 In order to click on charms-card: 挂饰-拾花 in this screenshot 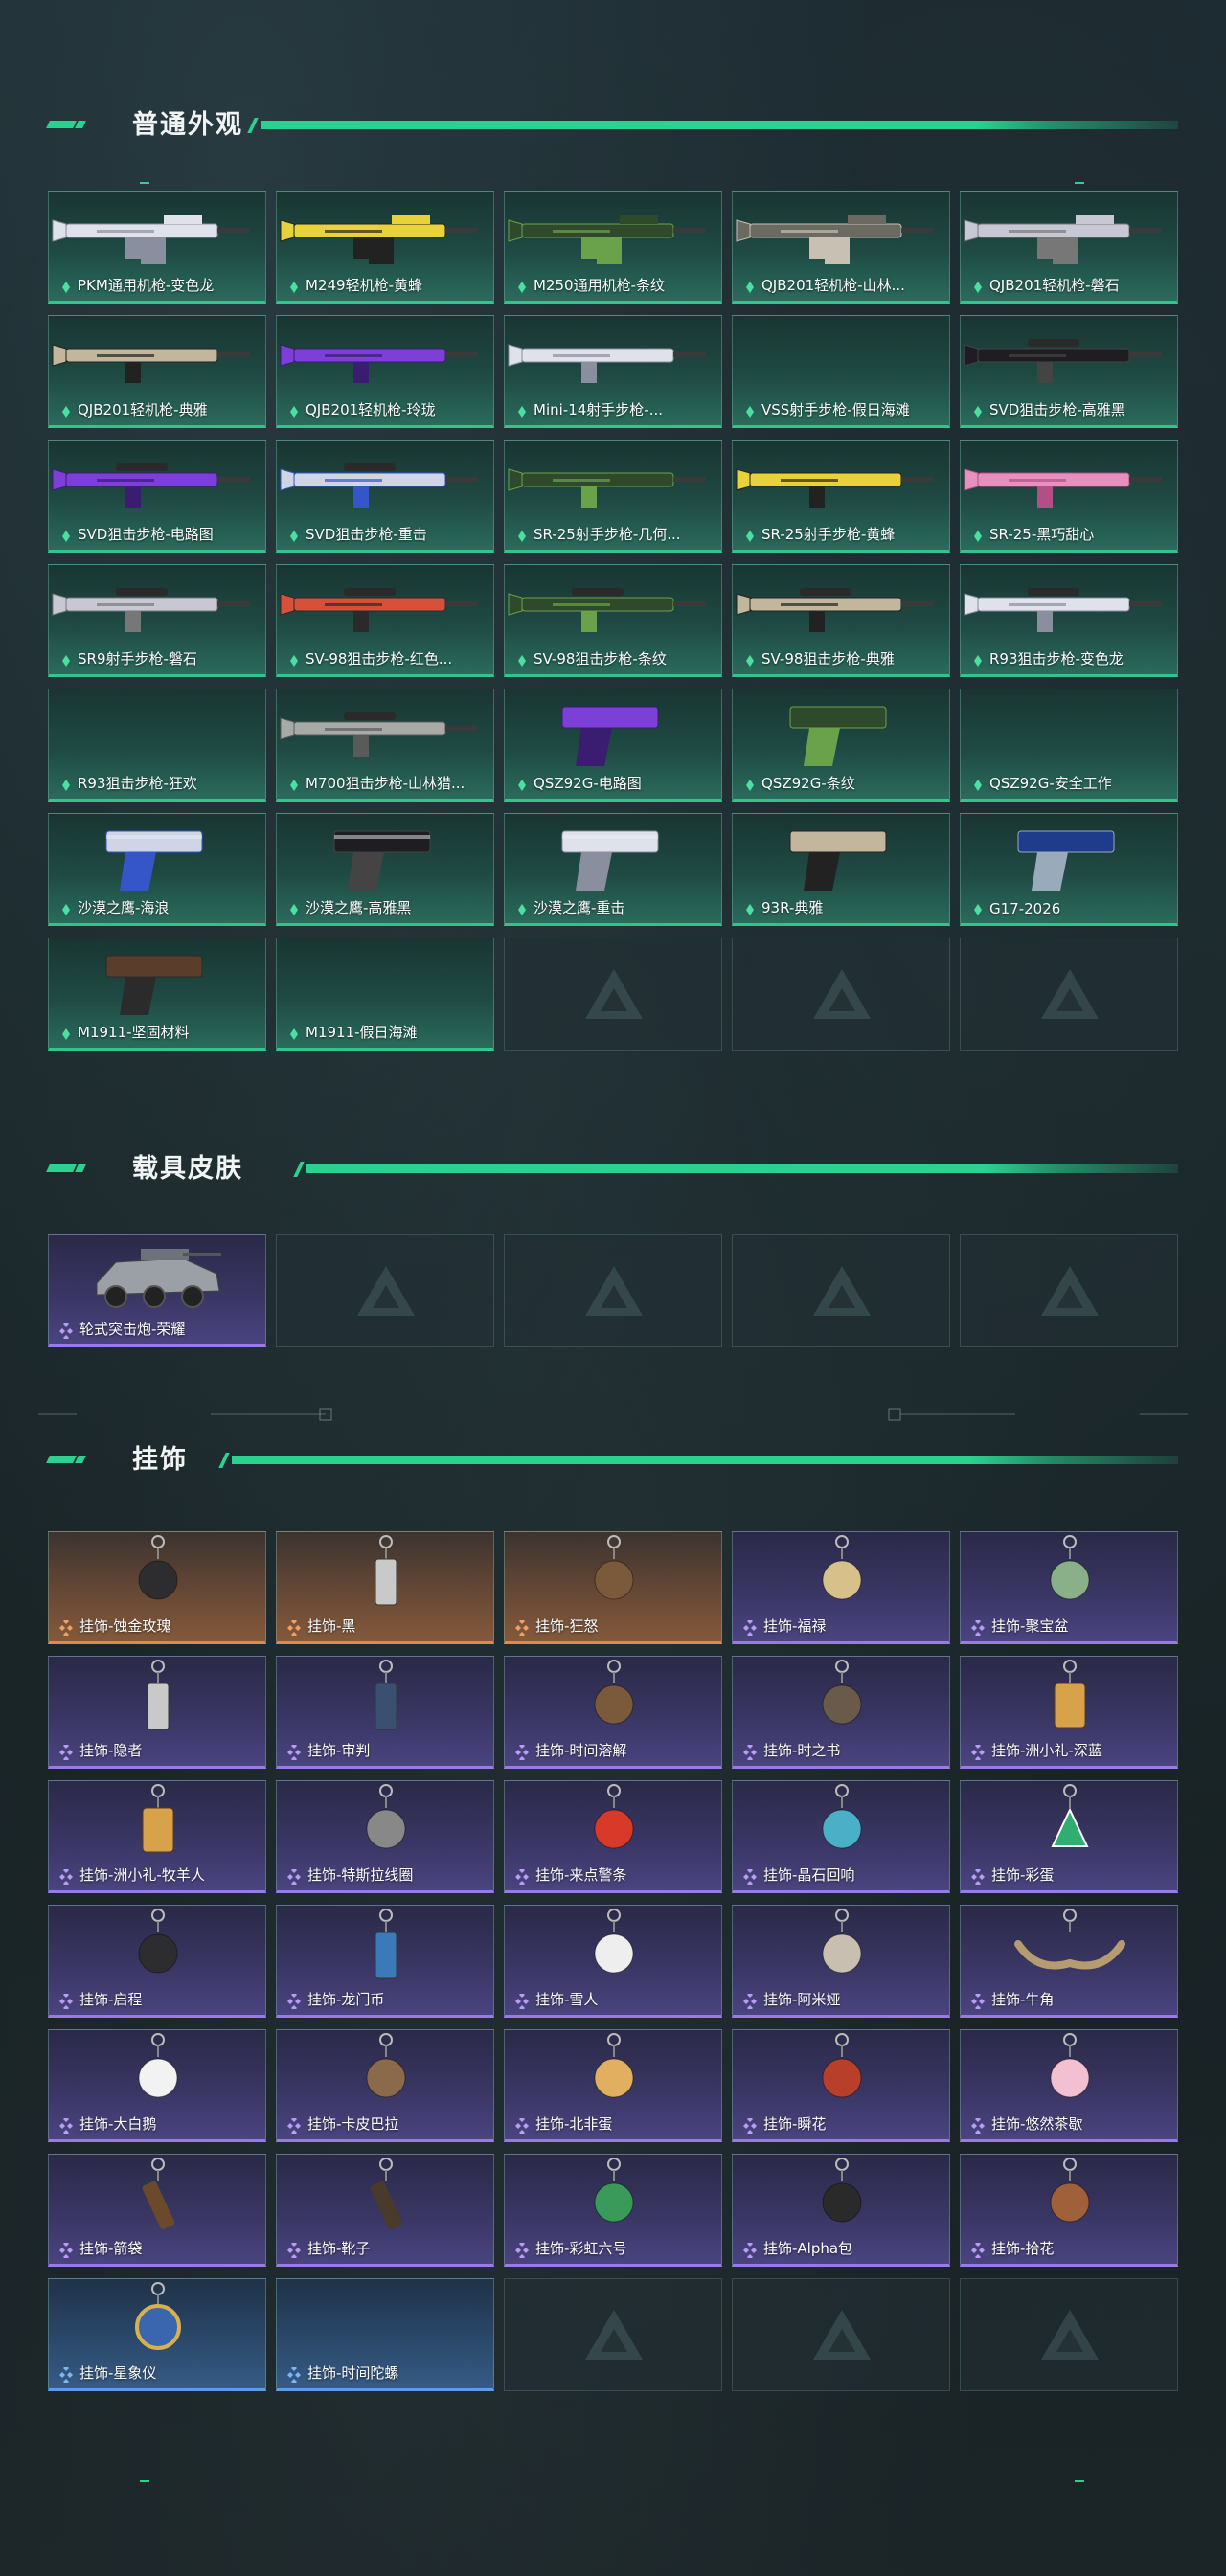, I will do `click(1069, 2210)`.